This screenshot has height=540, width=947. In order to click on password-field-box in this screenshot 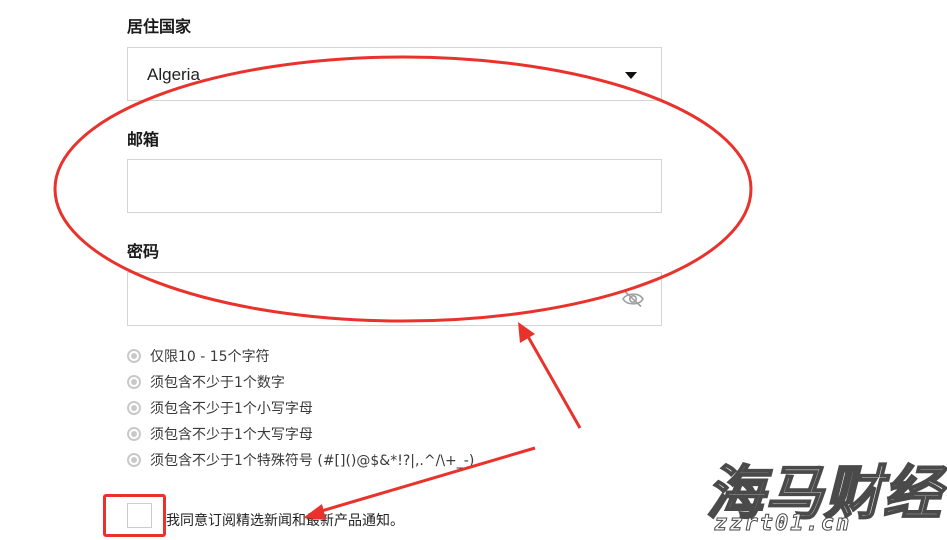, I will do `click(394, 299)`.